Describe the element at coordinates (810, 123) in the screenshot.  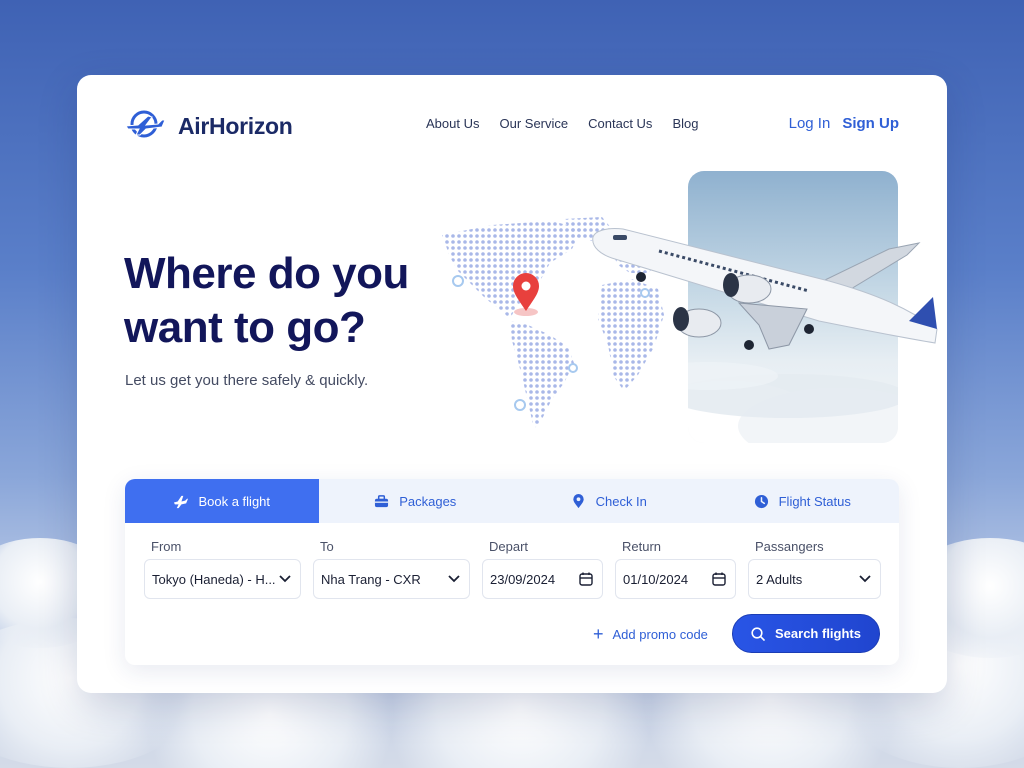
I see `login-link: Log In` at that location.